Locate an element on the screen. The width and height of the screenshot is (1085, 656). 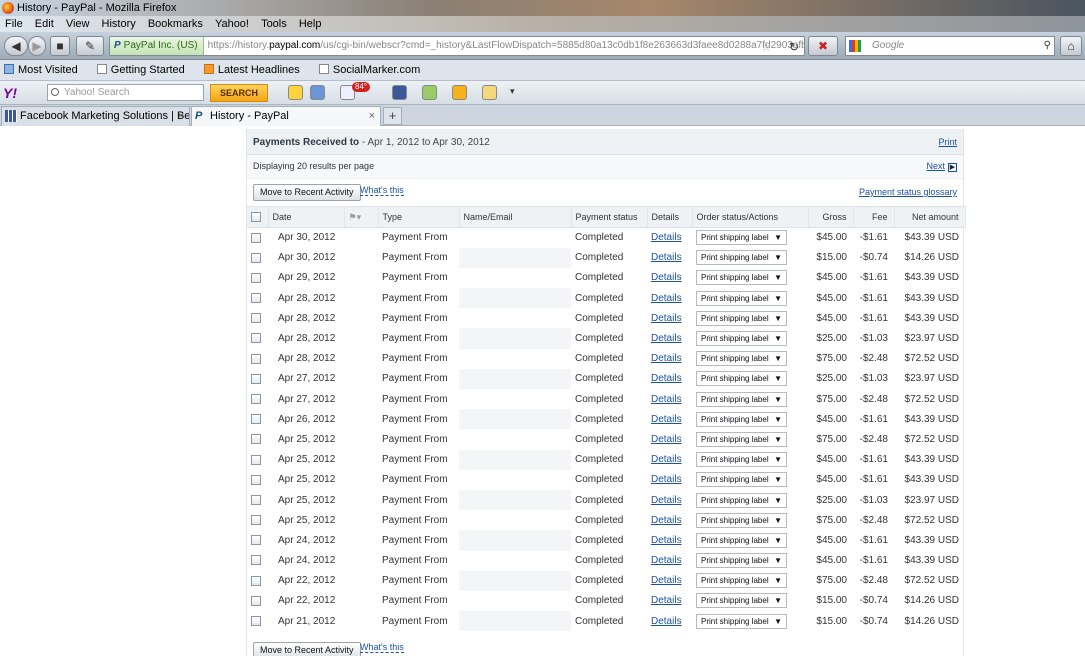
home-tool-button: ■ is located at coordinates (60, 46).